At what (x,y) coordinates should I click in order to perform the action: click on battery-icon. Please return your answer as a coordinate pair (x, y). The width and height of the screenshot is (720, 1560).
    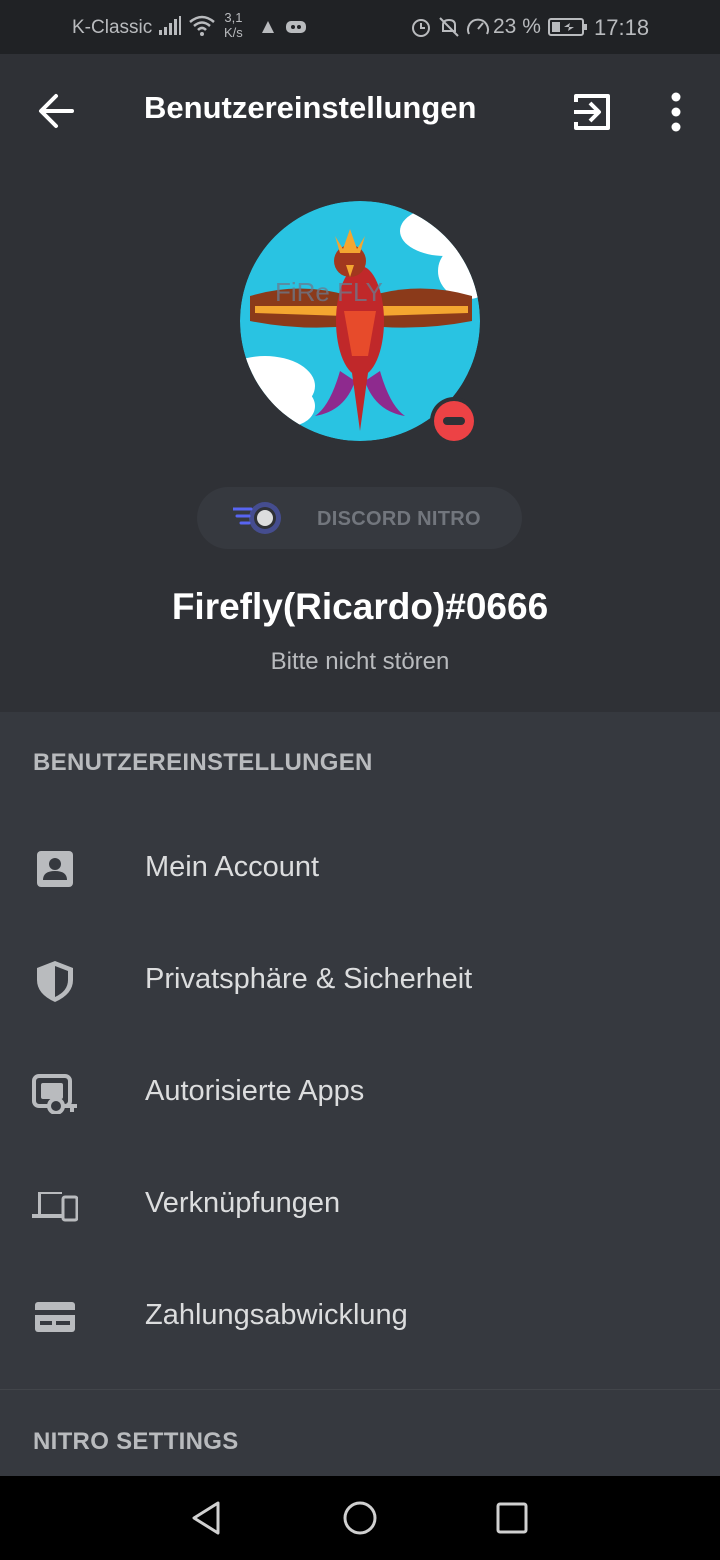
    Looking at the image, I should click on (567, 27).